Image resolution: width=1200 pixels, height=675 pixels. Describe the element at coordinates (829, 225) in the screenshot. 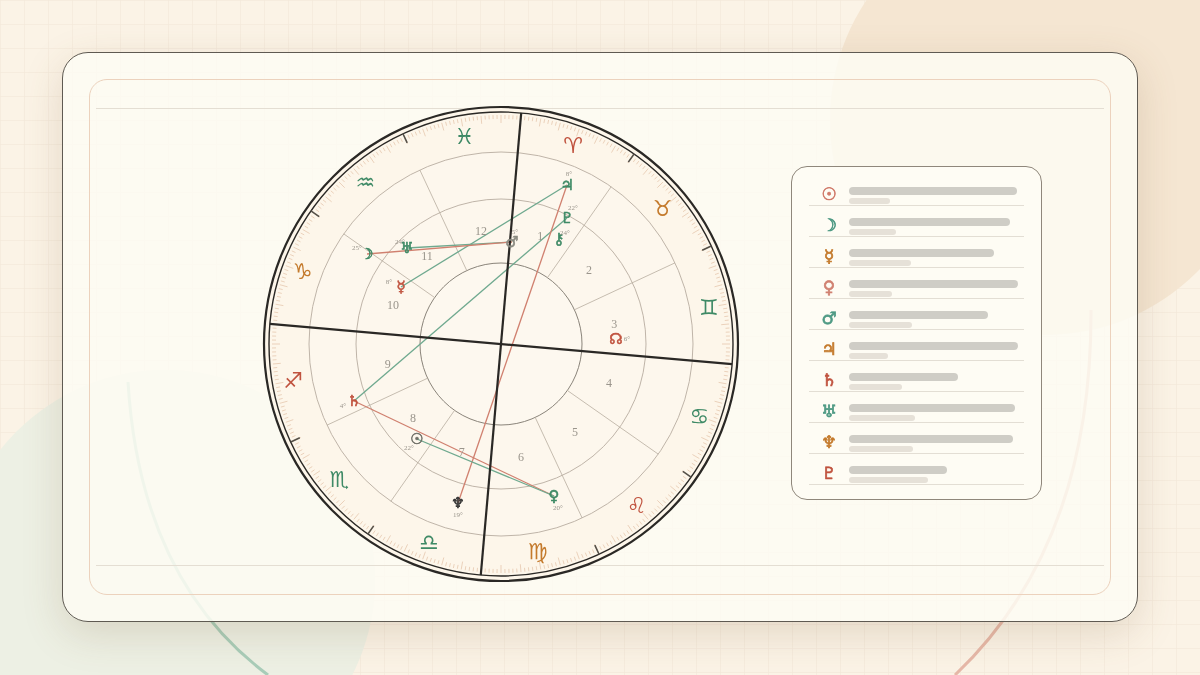

I see `planet-symbol: ☽` at that location.